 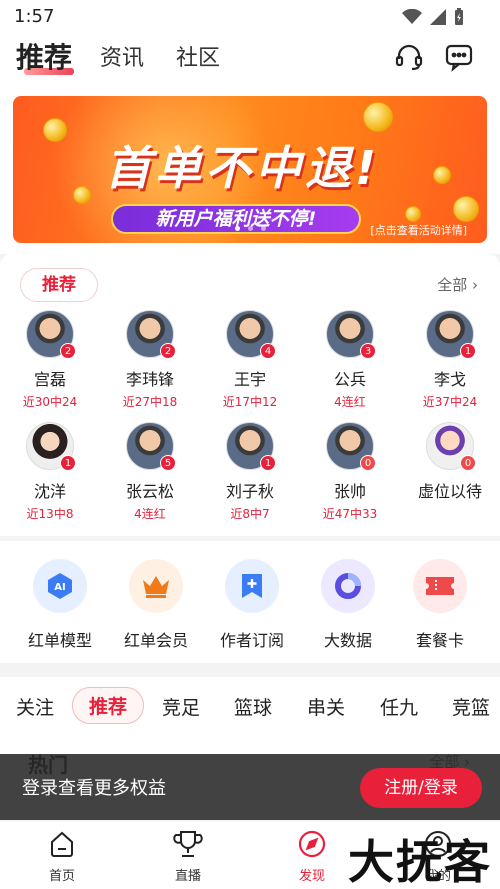 I want to click on nav-label: 直播, so click(x=187, y=876).